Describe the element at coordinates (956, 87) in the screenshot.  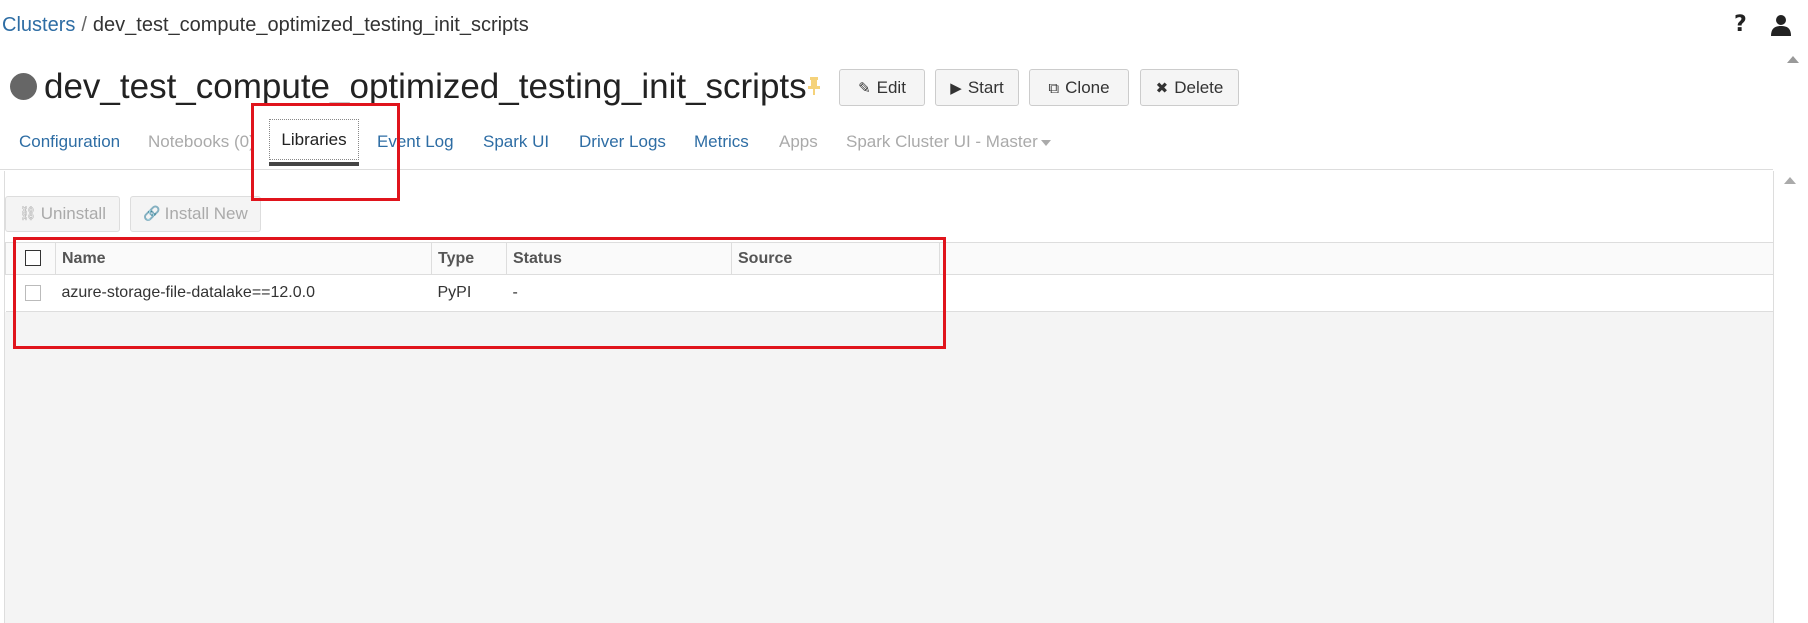
I see `play-icon: ▶` at that location.